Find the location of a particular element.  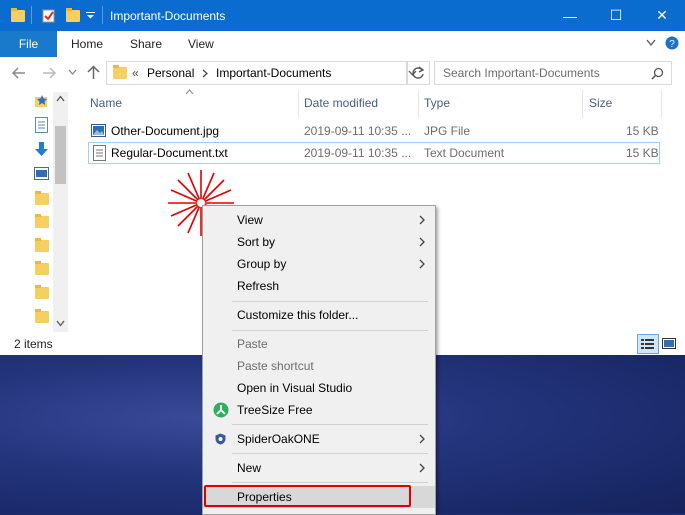

tab-share: Share is located at coordinates (146, 44).